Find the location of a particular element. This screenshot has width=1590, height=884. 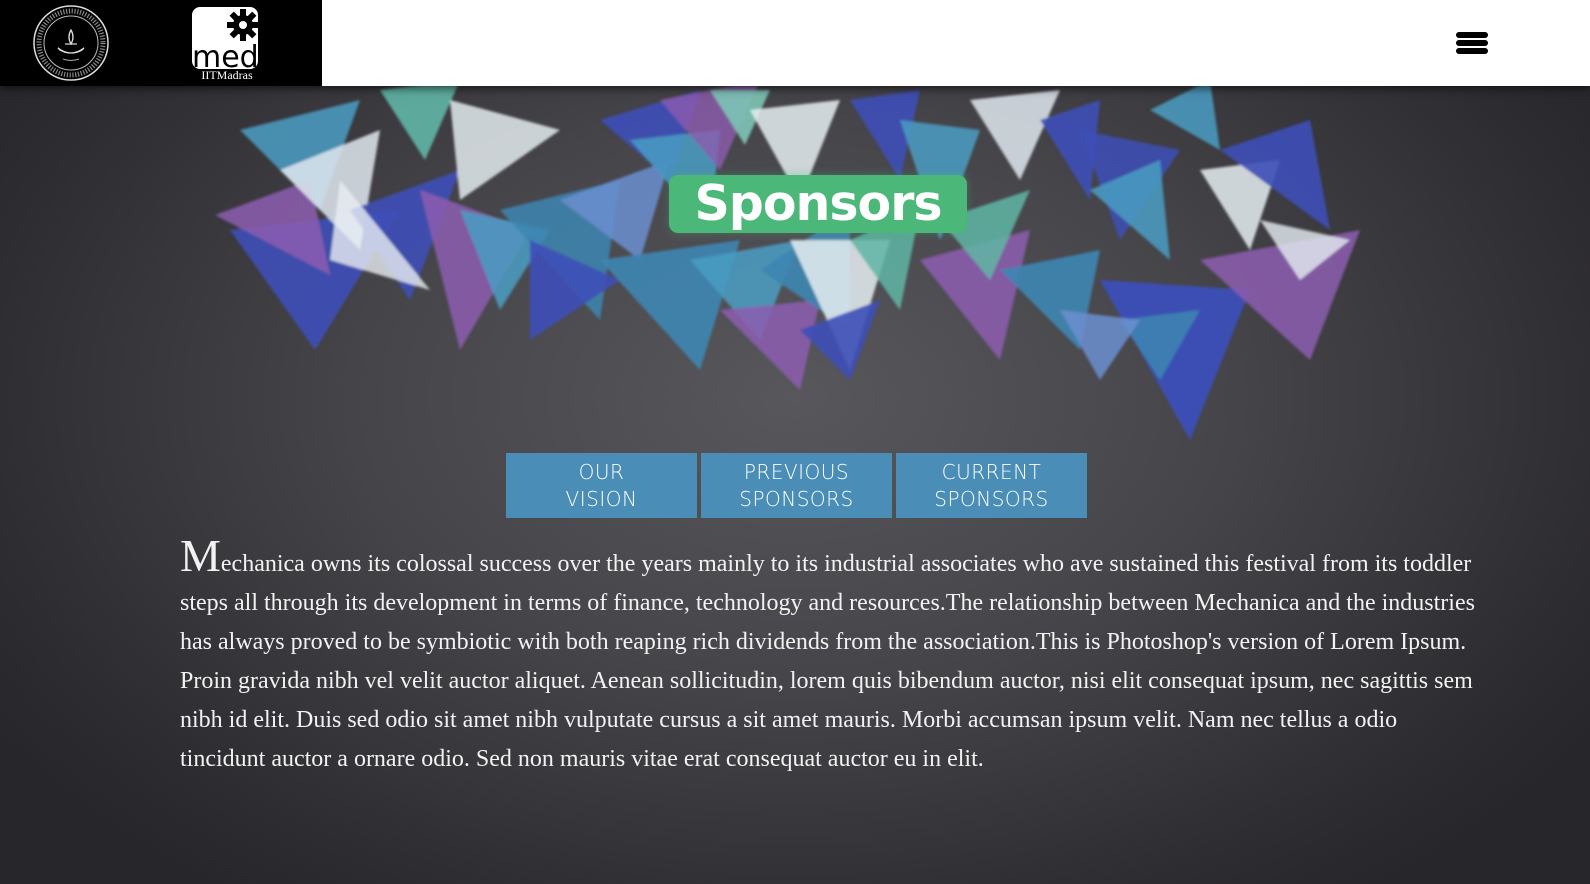

tab-our-vision: Our Vision is located at coordinates (601, 485).